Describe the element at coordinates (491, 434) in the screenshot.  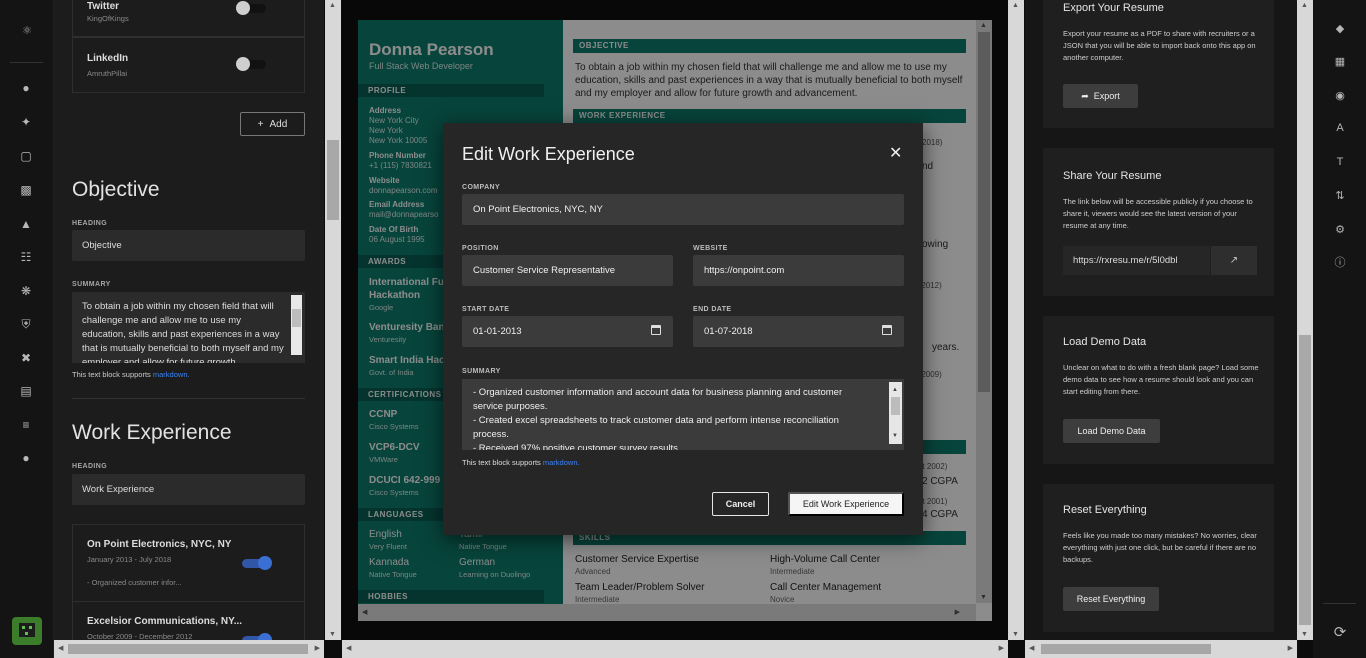
I see `summary-line: process.` at that location.